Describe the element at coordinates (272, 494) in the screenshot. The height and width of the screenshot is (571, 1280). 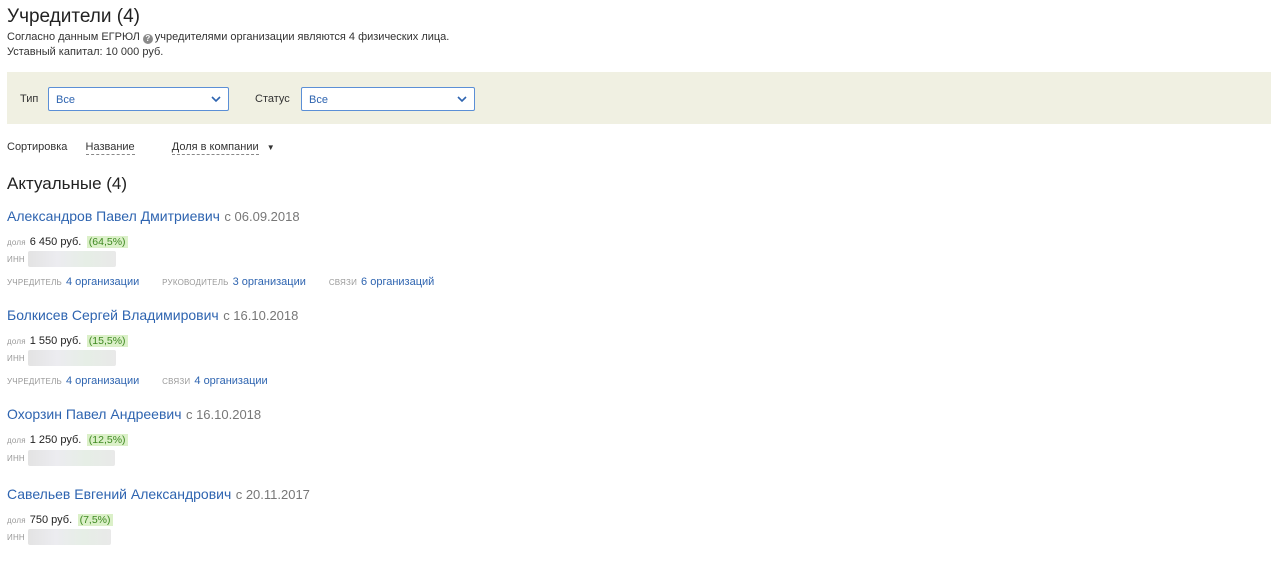
I see `founder-since: с 20.11.2017` at that location.